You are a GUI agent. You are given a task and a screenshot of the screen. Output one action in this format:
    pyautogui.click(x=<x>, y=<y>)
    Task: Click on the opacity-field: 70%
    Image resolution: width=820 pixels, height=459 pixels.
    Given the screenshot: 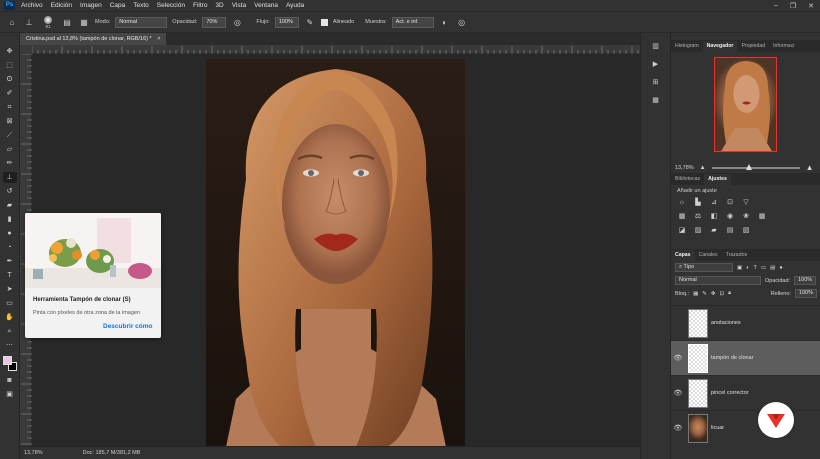 What is the action you would take?
    pyautogui.click(x=214, y=22)
    